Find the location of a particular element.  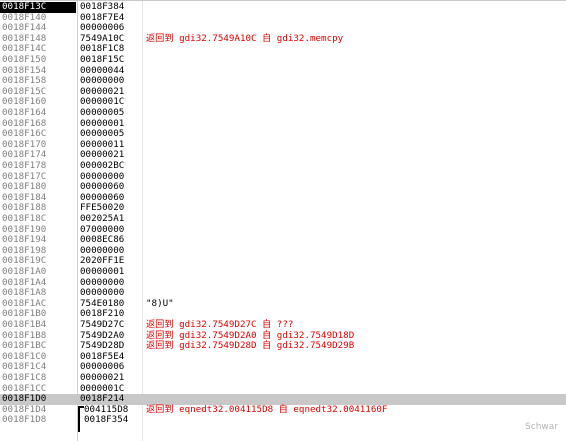

stack-address: 0018F18C is located at coordinates (38, 219).